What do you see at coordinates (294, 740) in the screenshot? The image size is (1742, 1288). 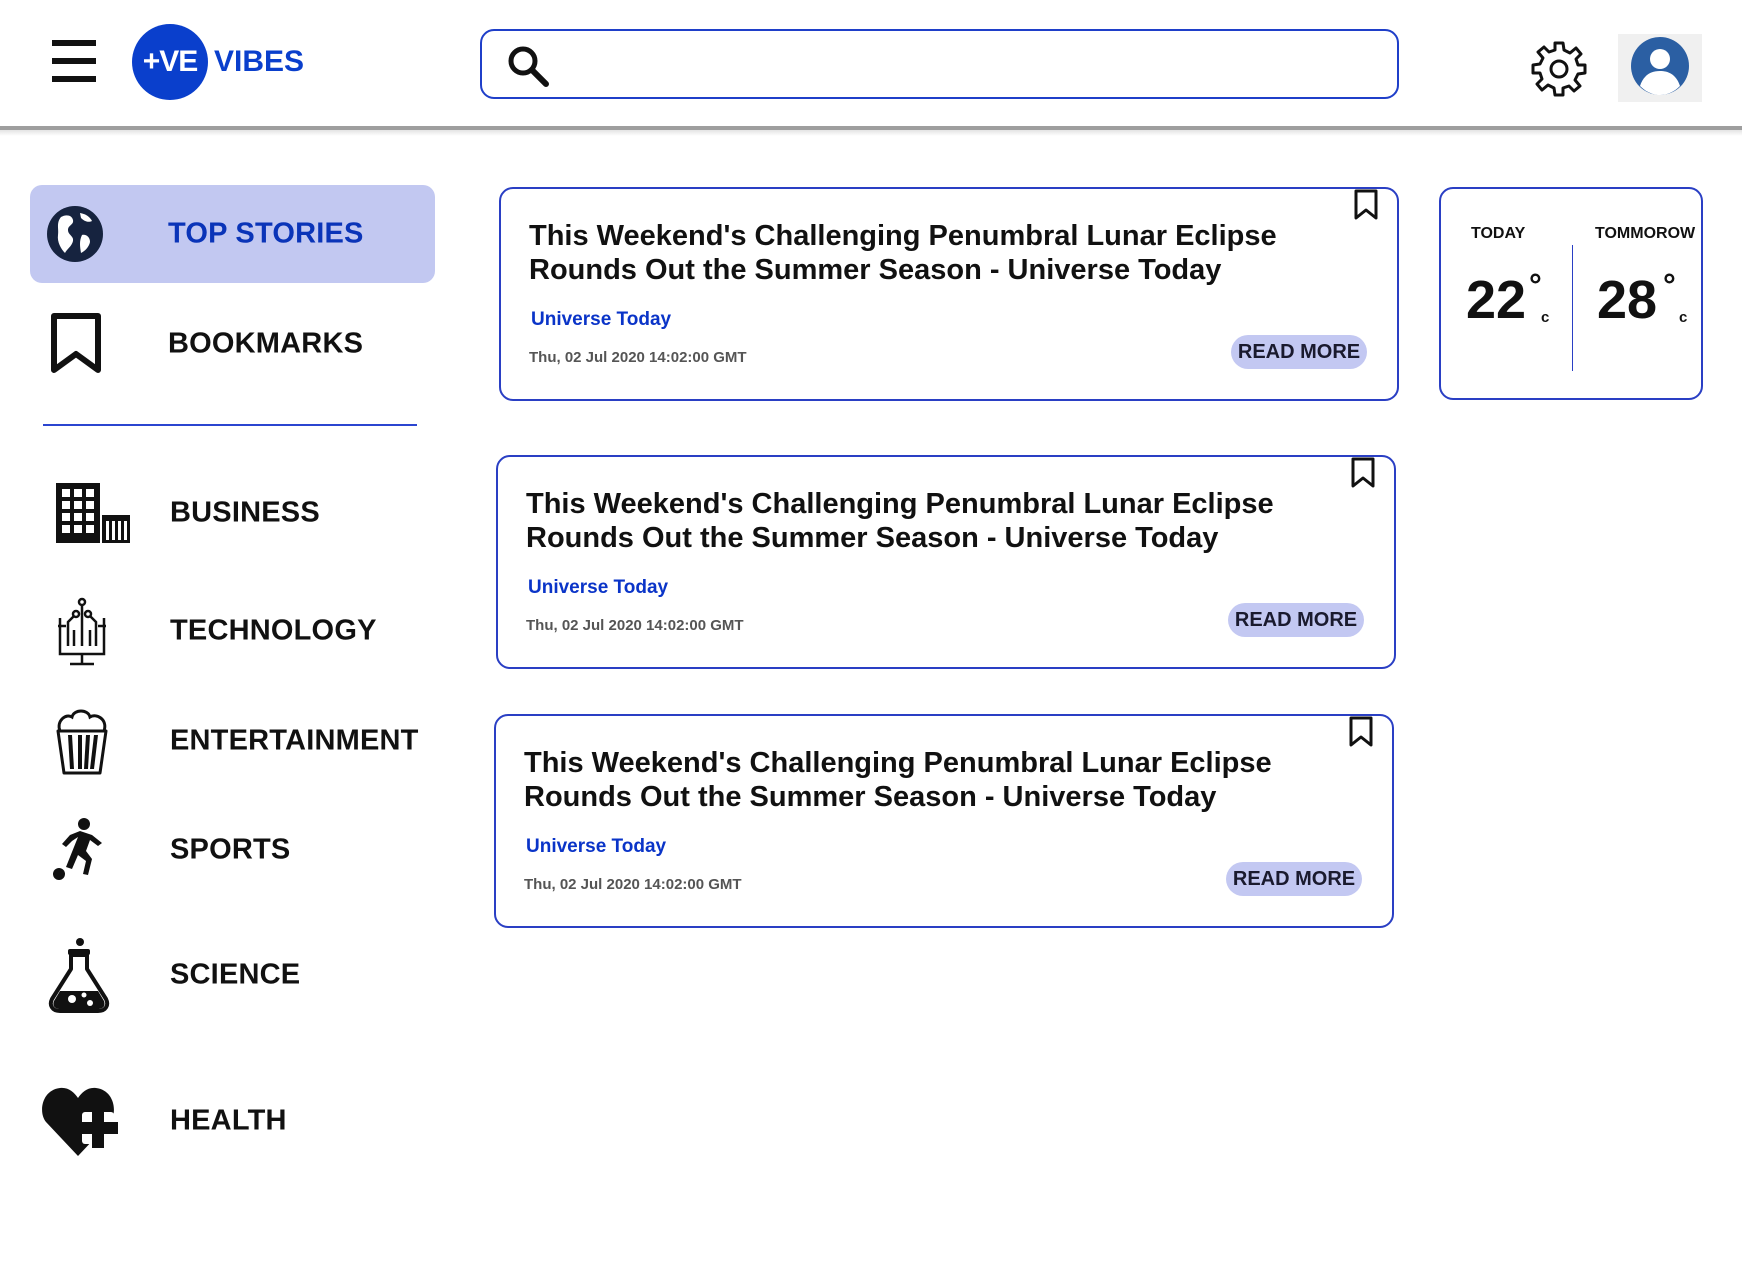 I see `sidebar-item-label: ENTERTAINMENT` at bounding box center [294, 740].